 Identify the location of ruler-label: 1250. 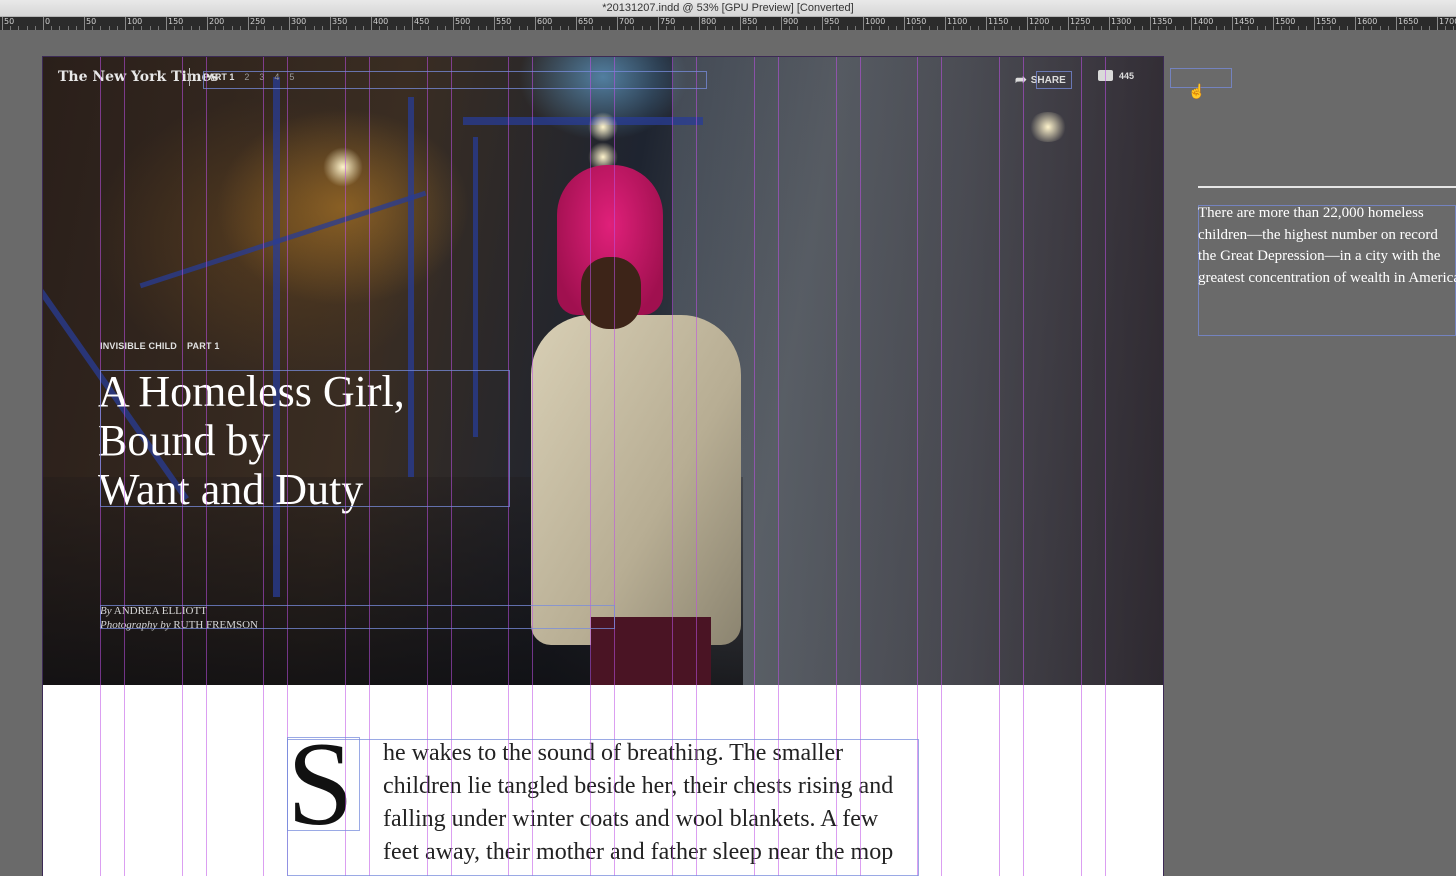
(1080, 21).